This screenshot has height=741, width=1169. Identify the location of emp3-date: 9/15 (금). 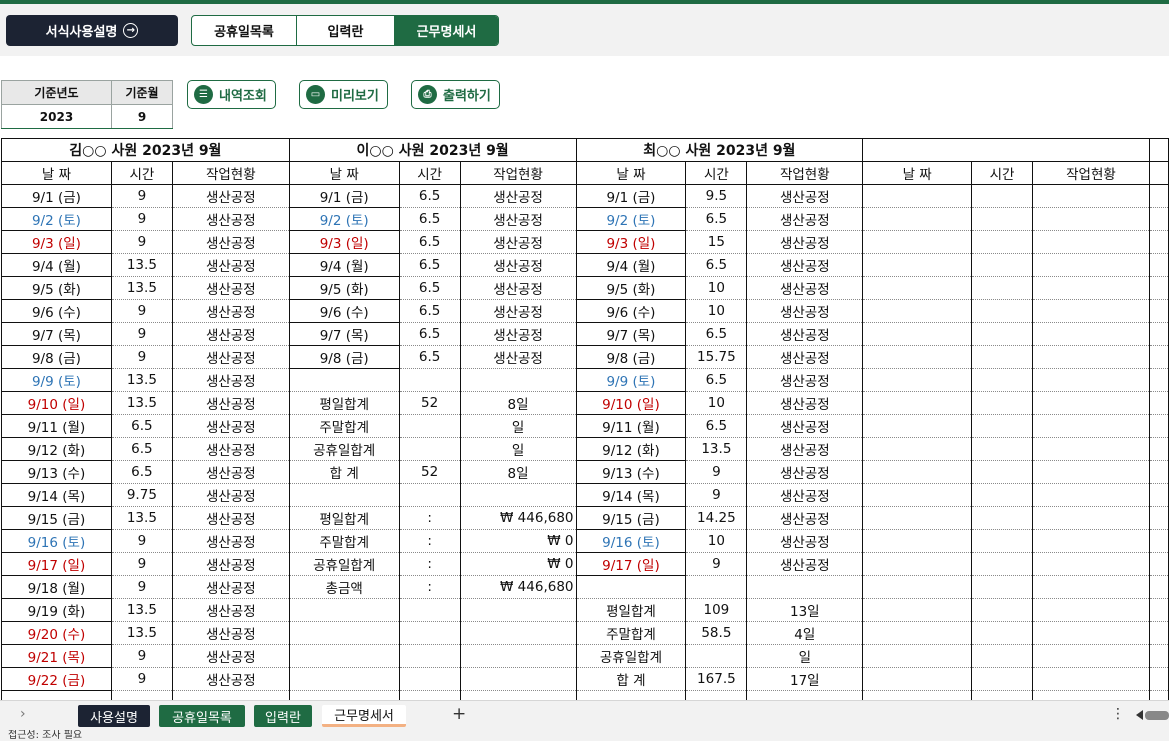
(631, 518).